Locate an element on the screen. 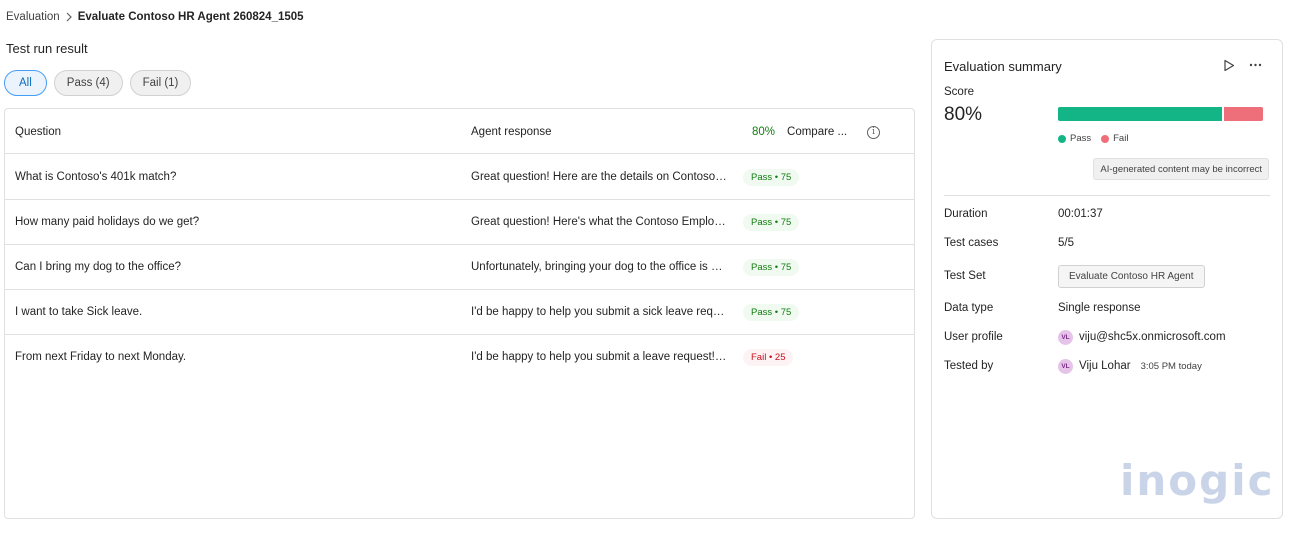  score-bar-fail is located at coordinates (1243, 114).